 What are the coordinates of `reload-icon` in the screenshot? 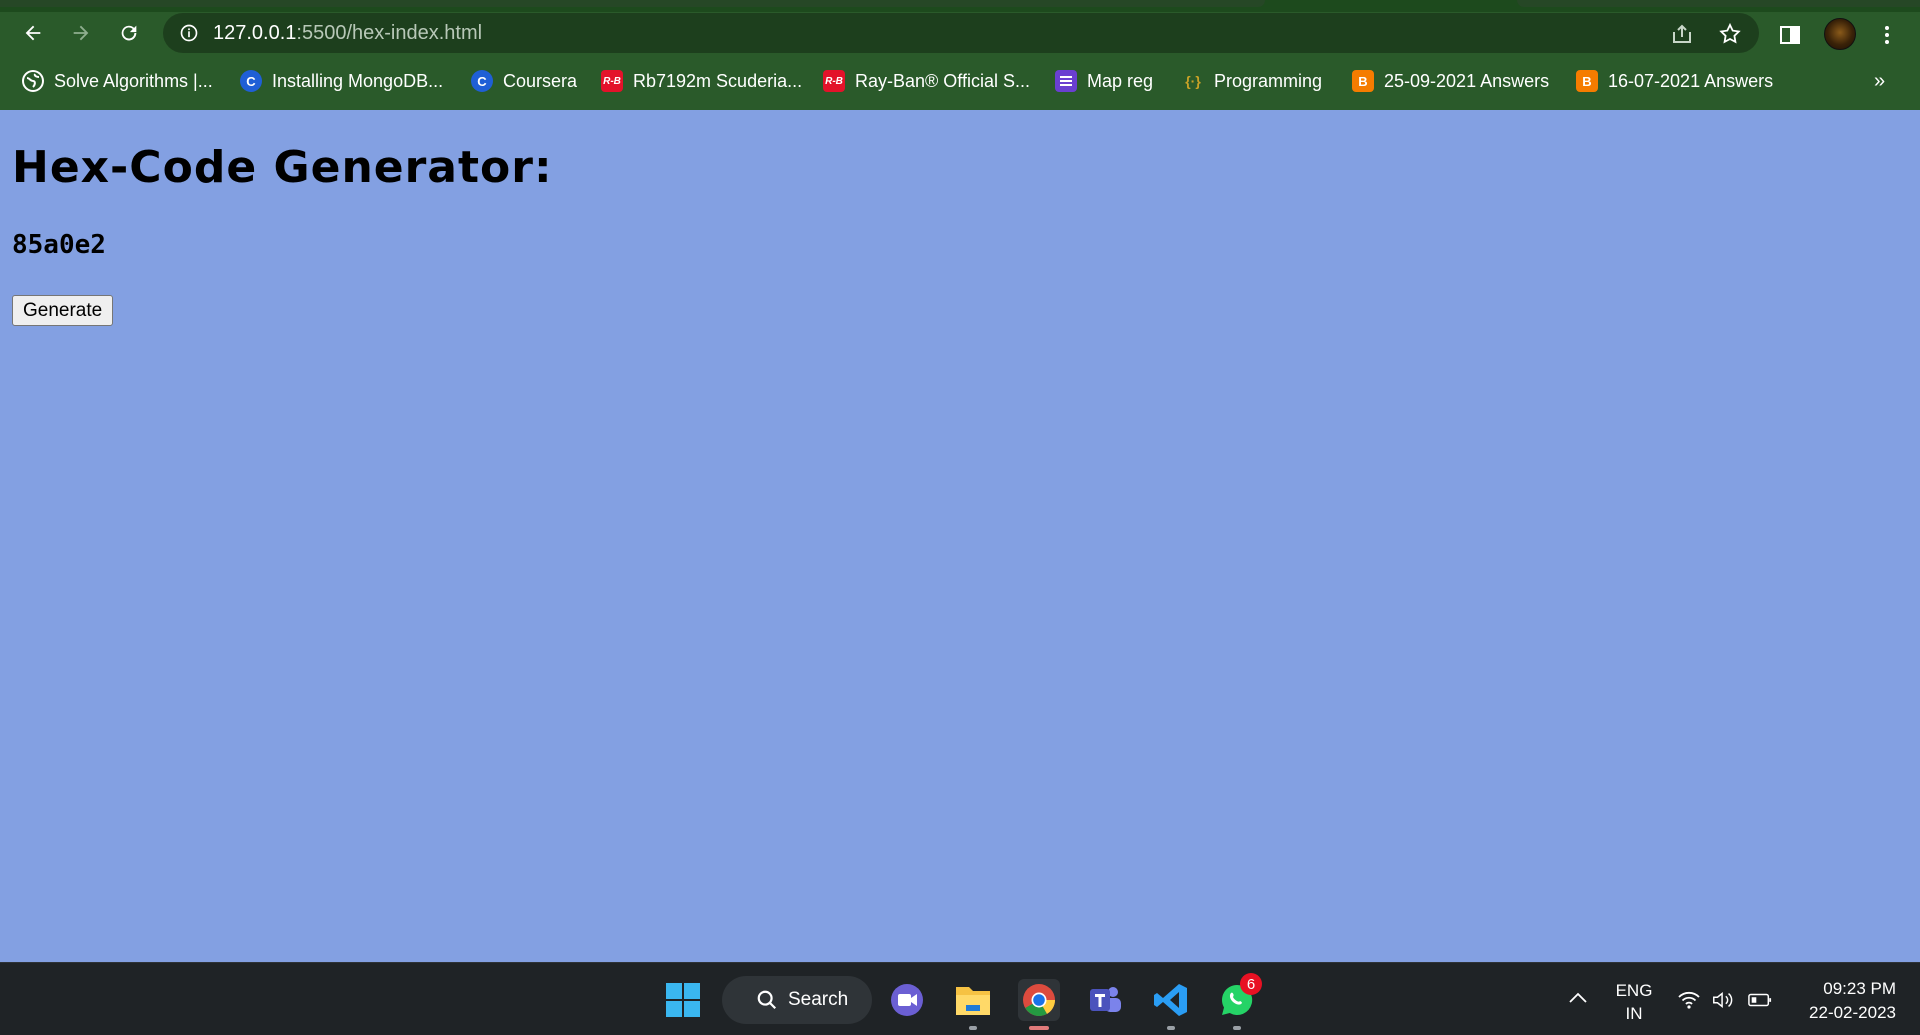 It's located at (129, 33).